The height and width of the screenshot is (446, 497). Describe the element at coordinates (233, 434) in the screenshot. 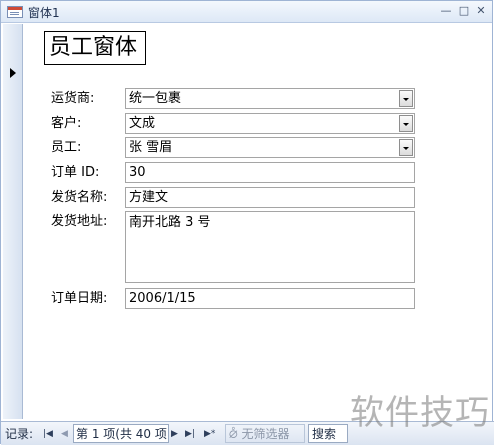

I see `funnel-icon: ⦲` at that location.